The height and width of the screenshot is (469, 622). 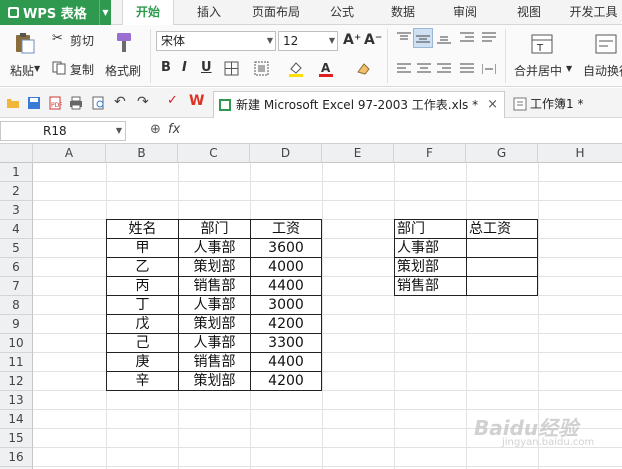 I want to click on tab-page-layout: 页面布局, so click(x=276, y=12).